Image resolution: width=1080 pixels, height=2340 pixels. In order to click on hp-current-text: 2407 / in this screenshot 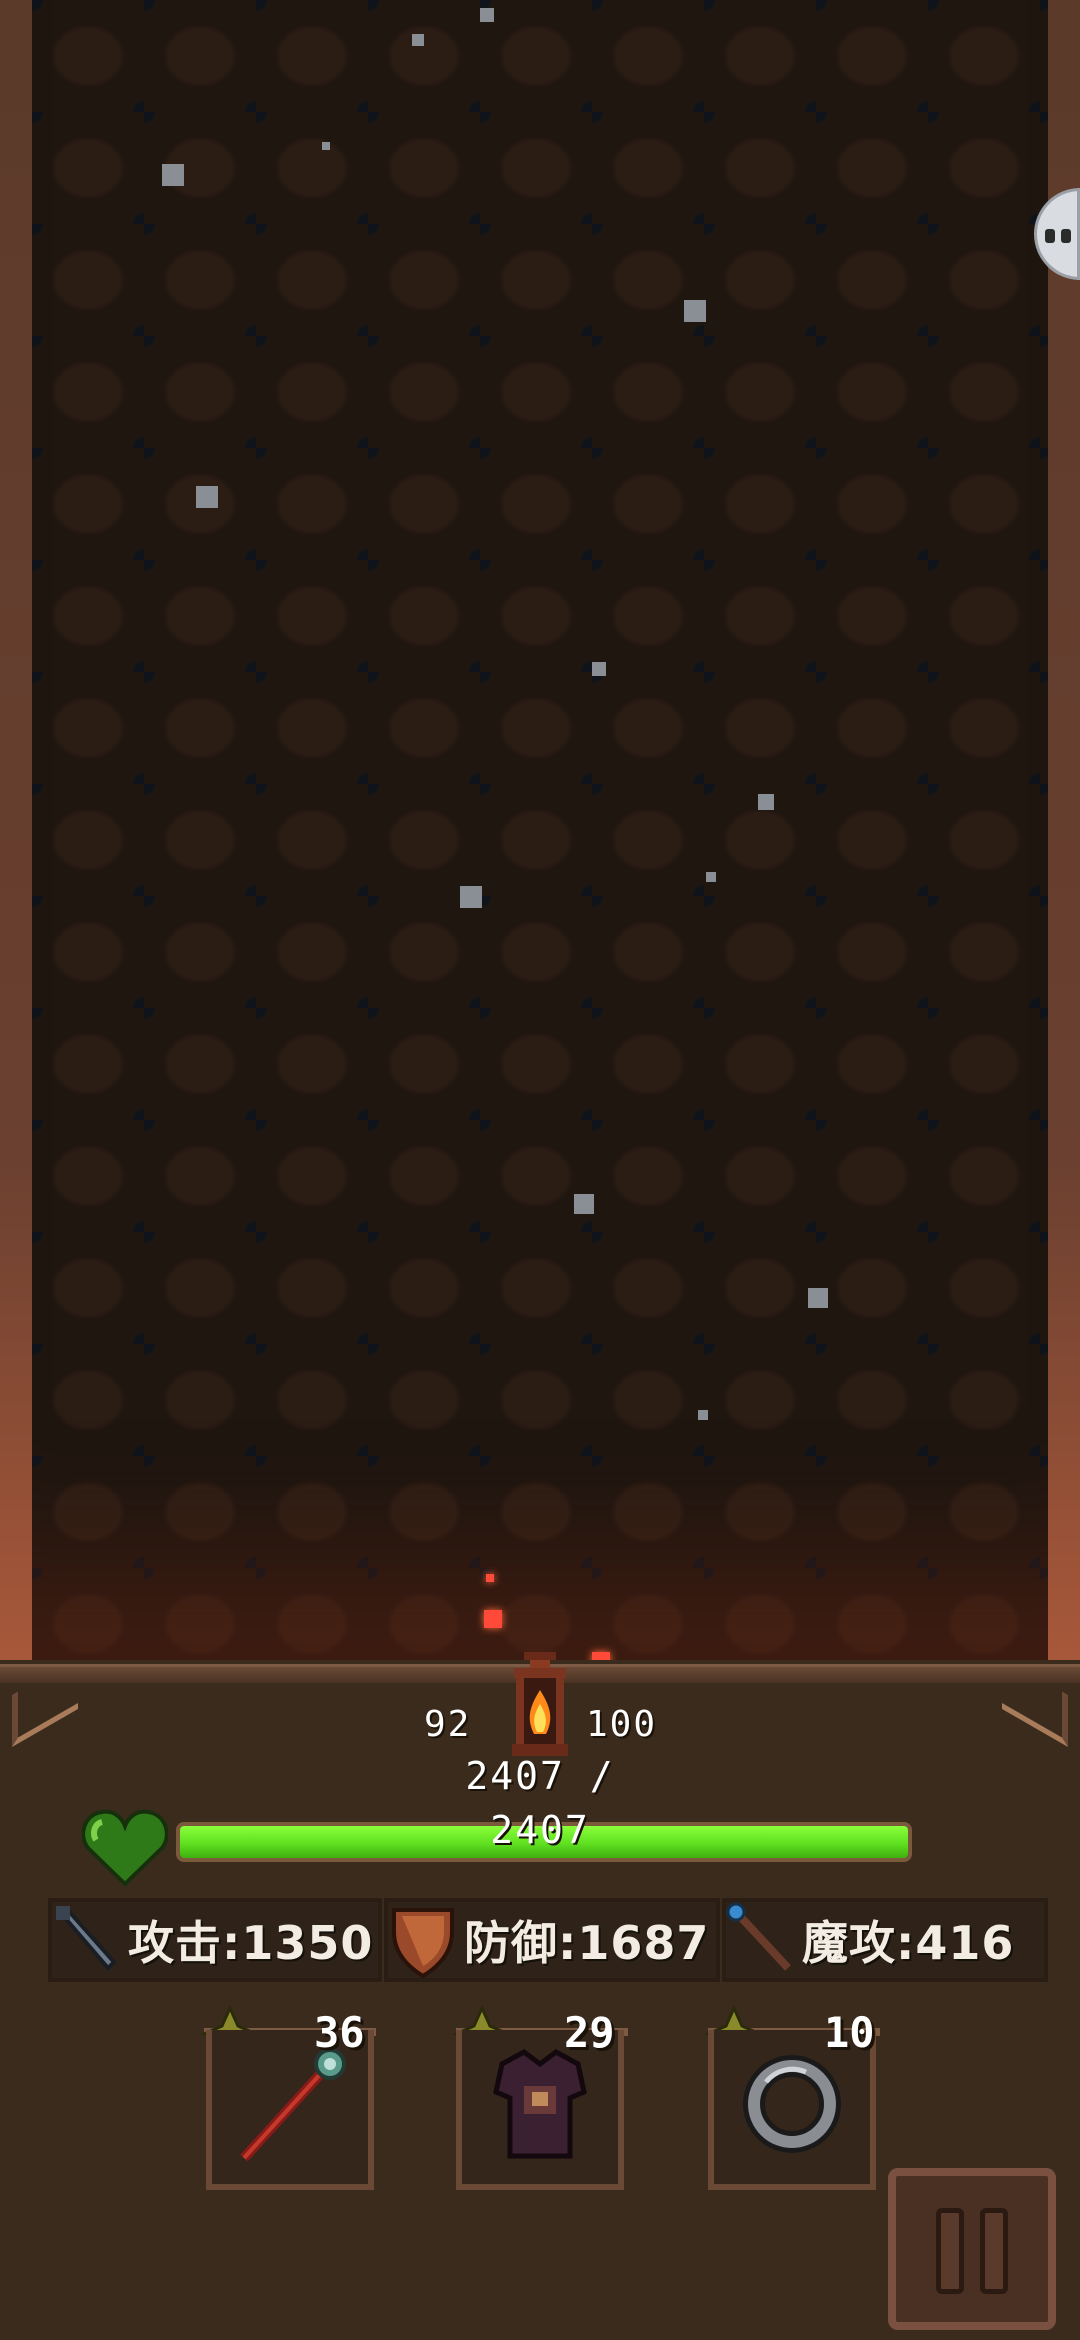, I will do `click(540, 1776)`.